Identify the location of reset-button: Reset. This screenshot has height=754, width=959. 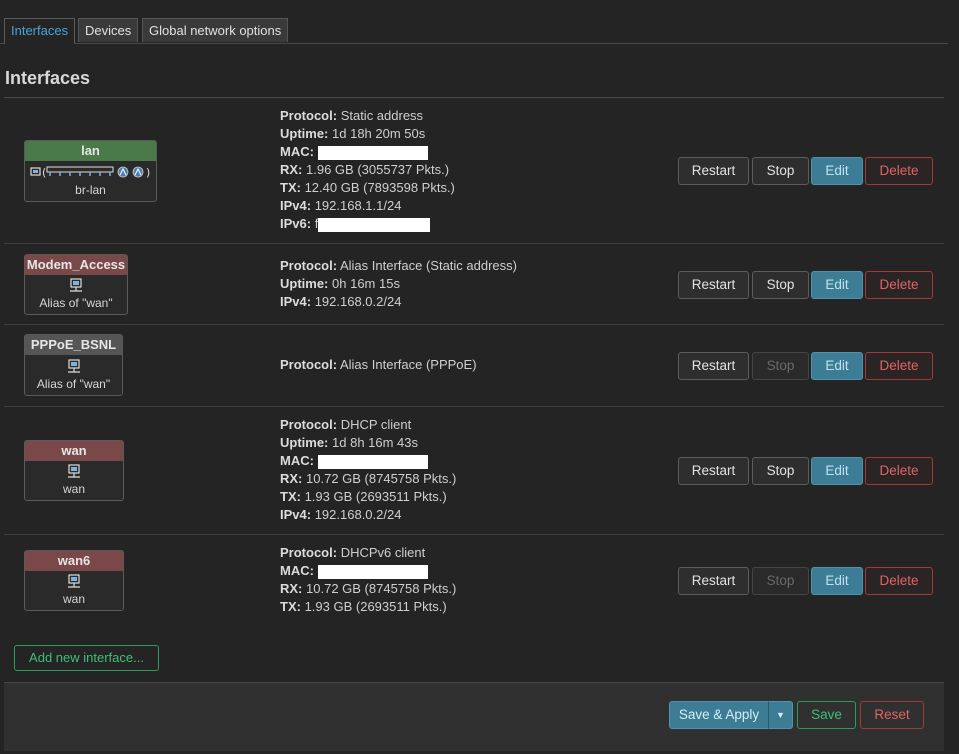
(892, 715).